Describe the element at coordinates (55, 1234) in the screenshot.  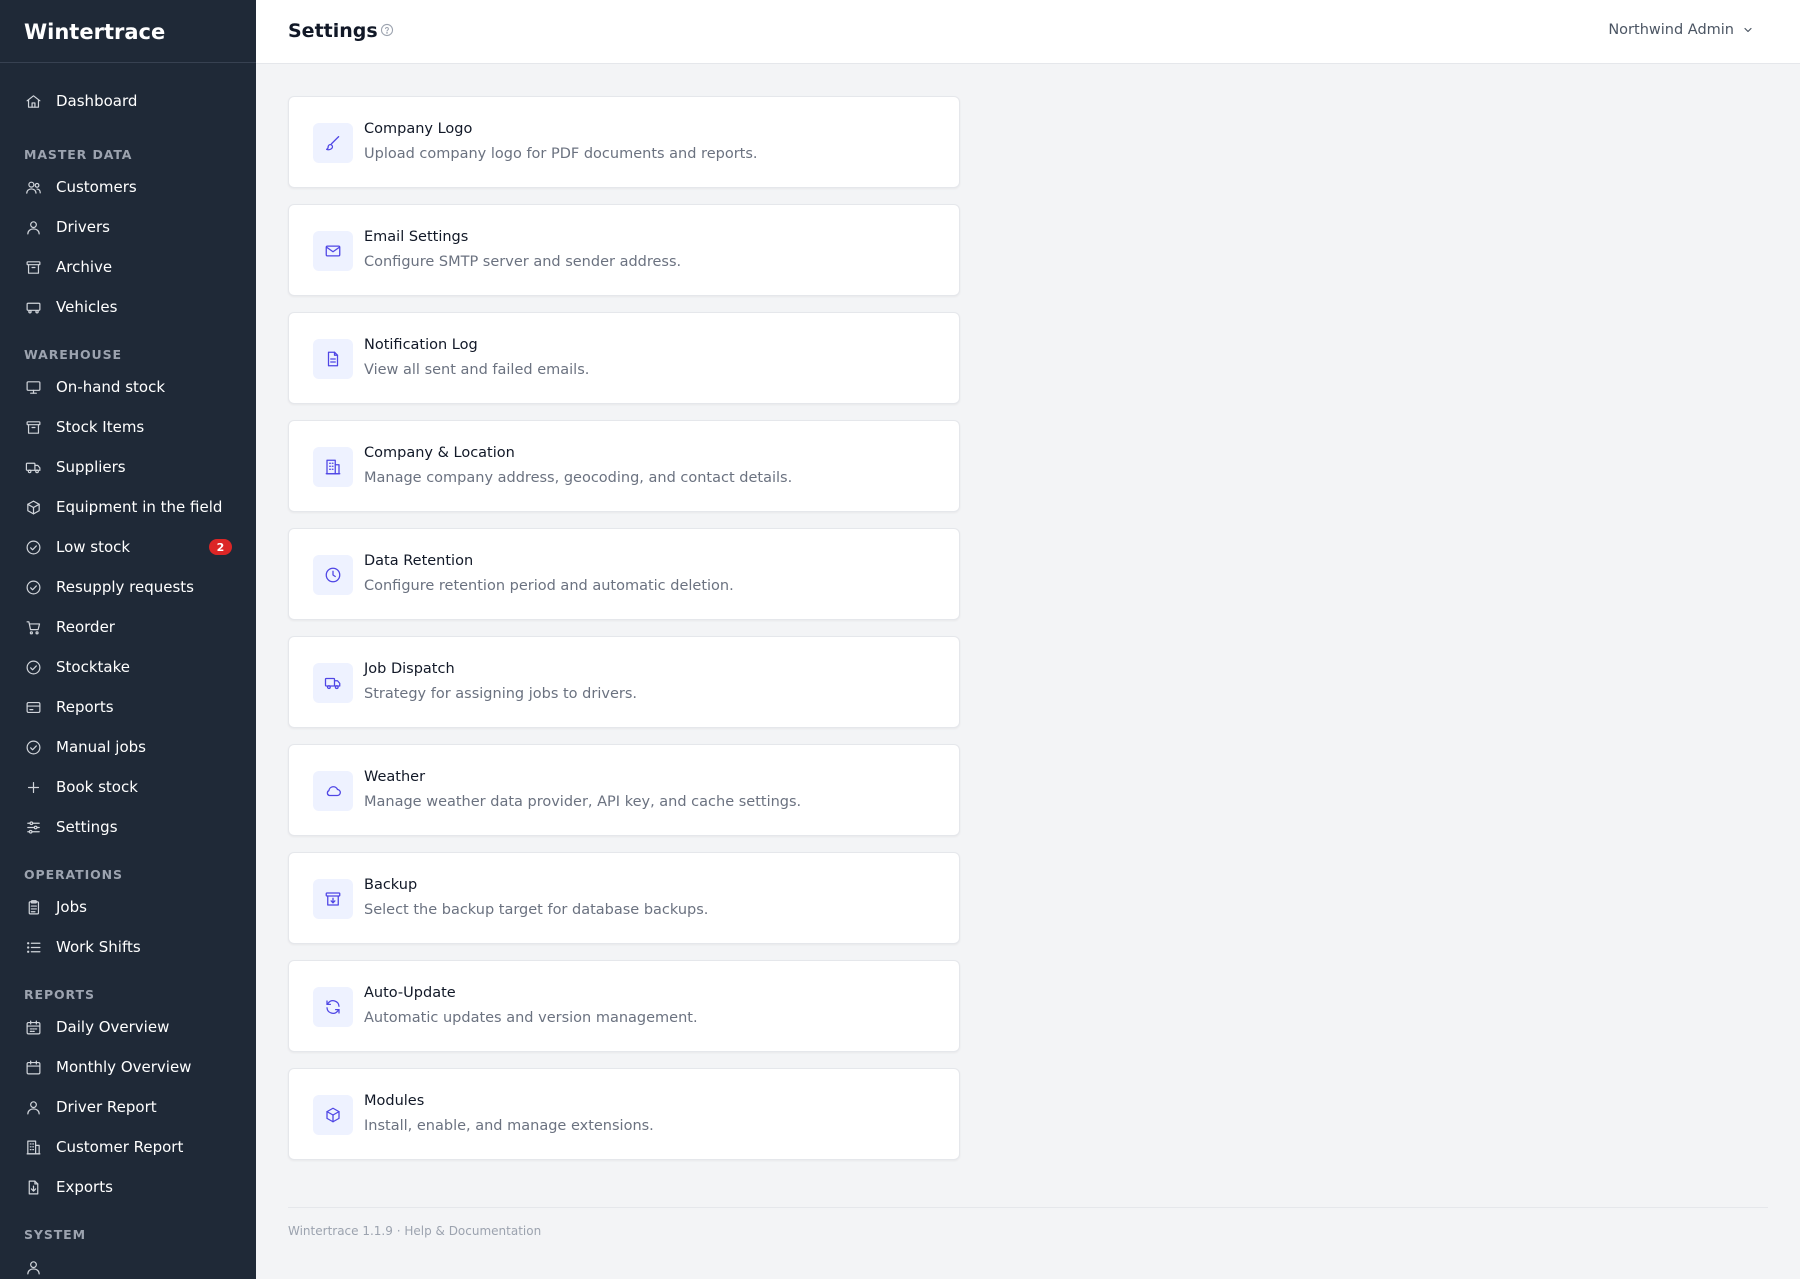
I see `sidebar-section-system: SYSTEM` at that location.